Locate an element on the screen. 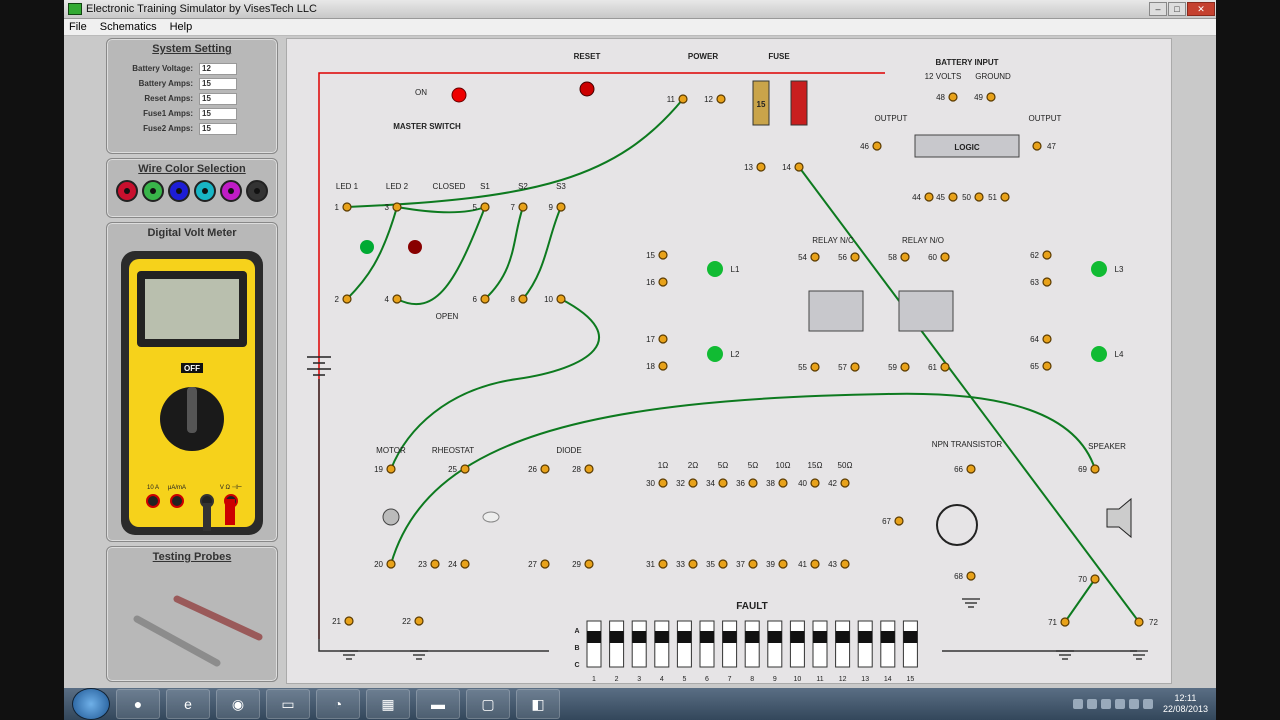  menu-help: Help is located at coordinates (183, 27).